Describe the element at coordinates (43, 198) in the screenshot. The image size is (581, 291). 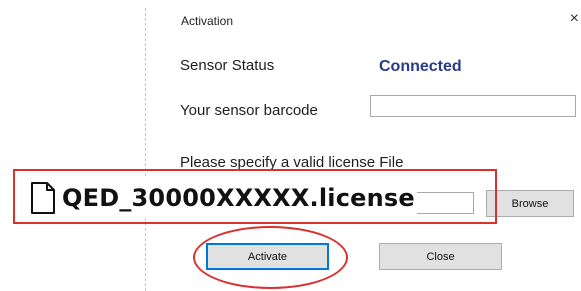
I see `file-icon` at that location.